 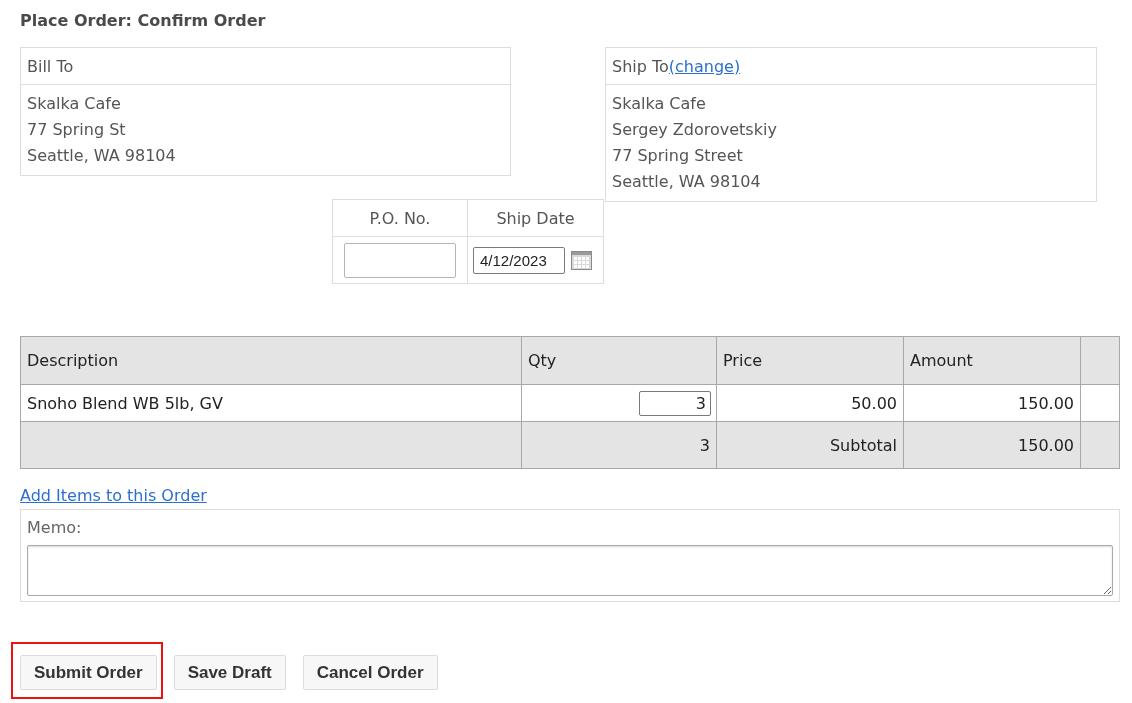 What do you see at coordinates (619, 445) in the screenshot?
I see `table-cell: 3` at bounding box center [619, 445].